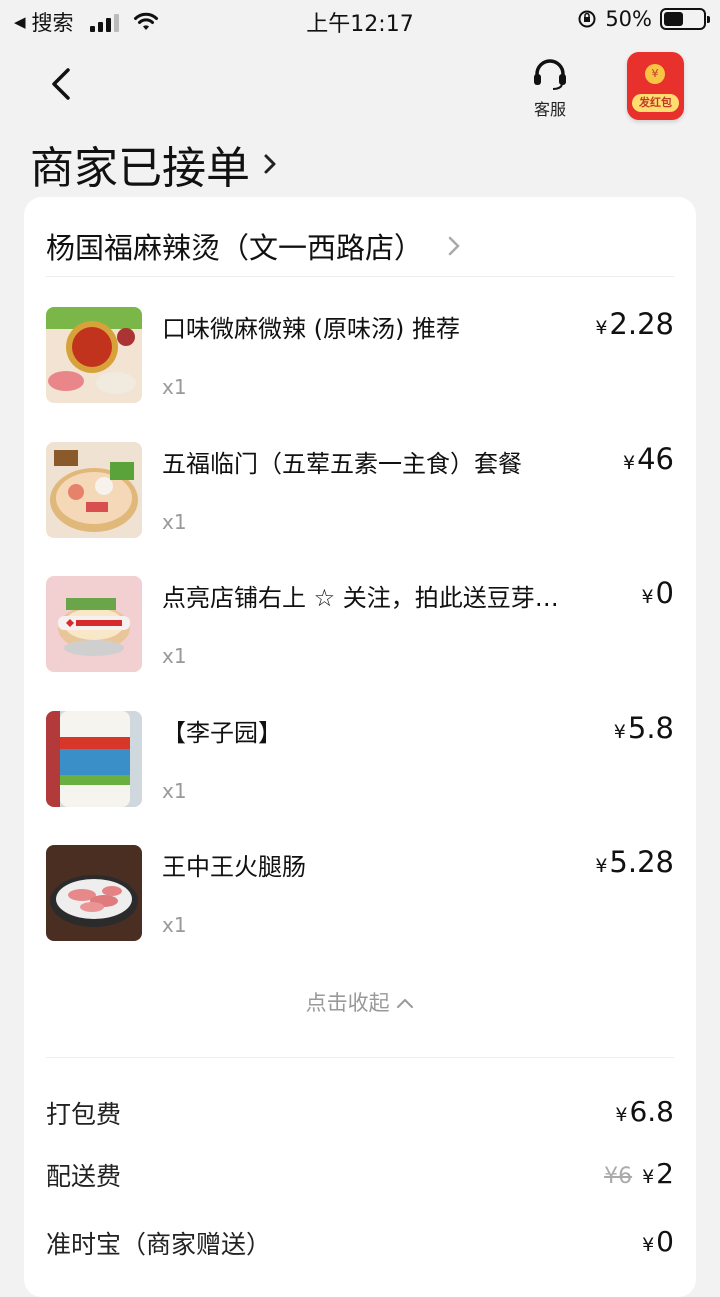  Describe the element at coordinates (360, 1057) in the screenshot. I see `divider` at that location.